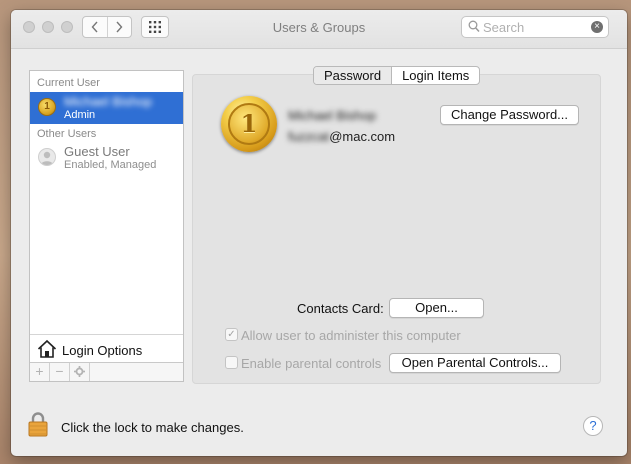 The width and height of the screenshot is (631, 464). Describe the element at coordinates (593, 426) in the screenshot. I see `help-button: ?` at that location.